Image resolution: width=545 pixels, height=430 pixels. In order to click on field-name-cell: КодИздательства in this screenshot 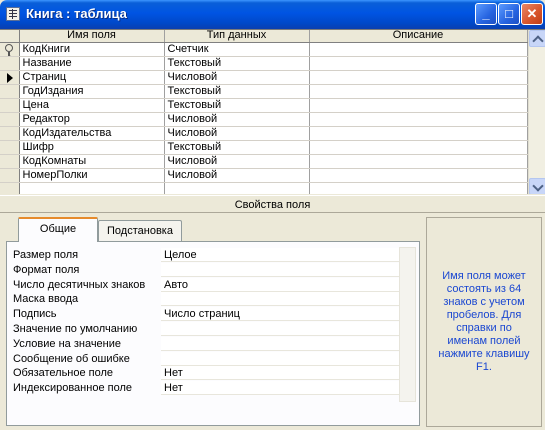, I will do `click(92, 133)`.